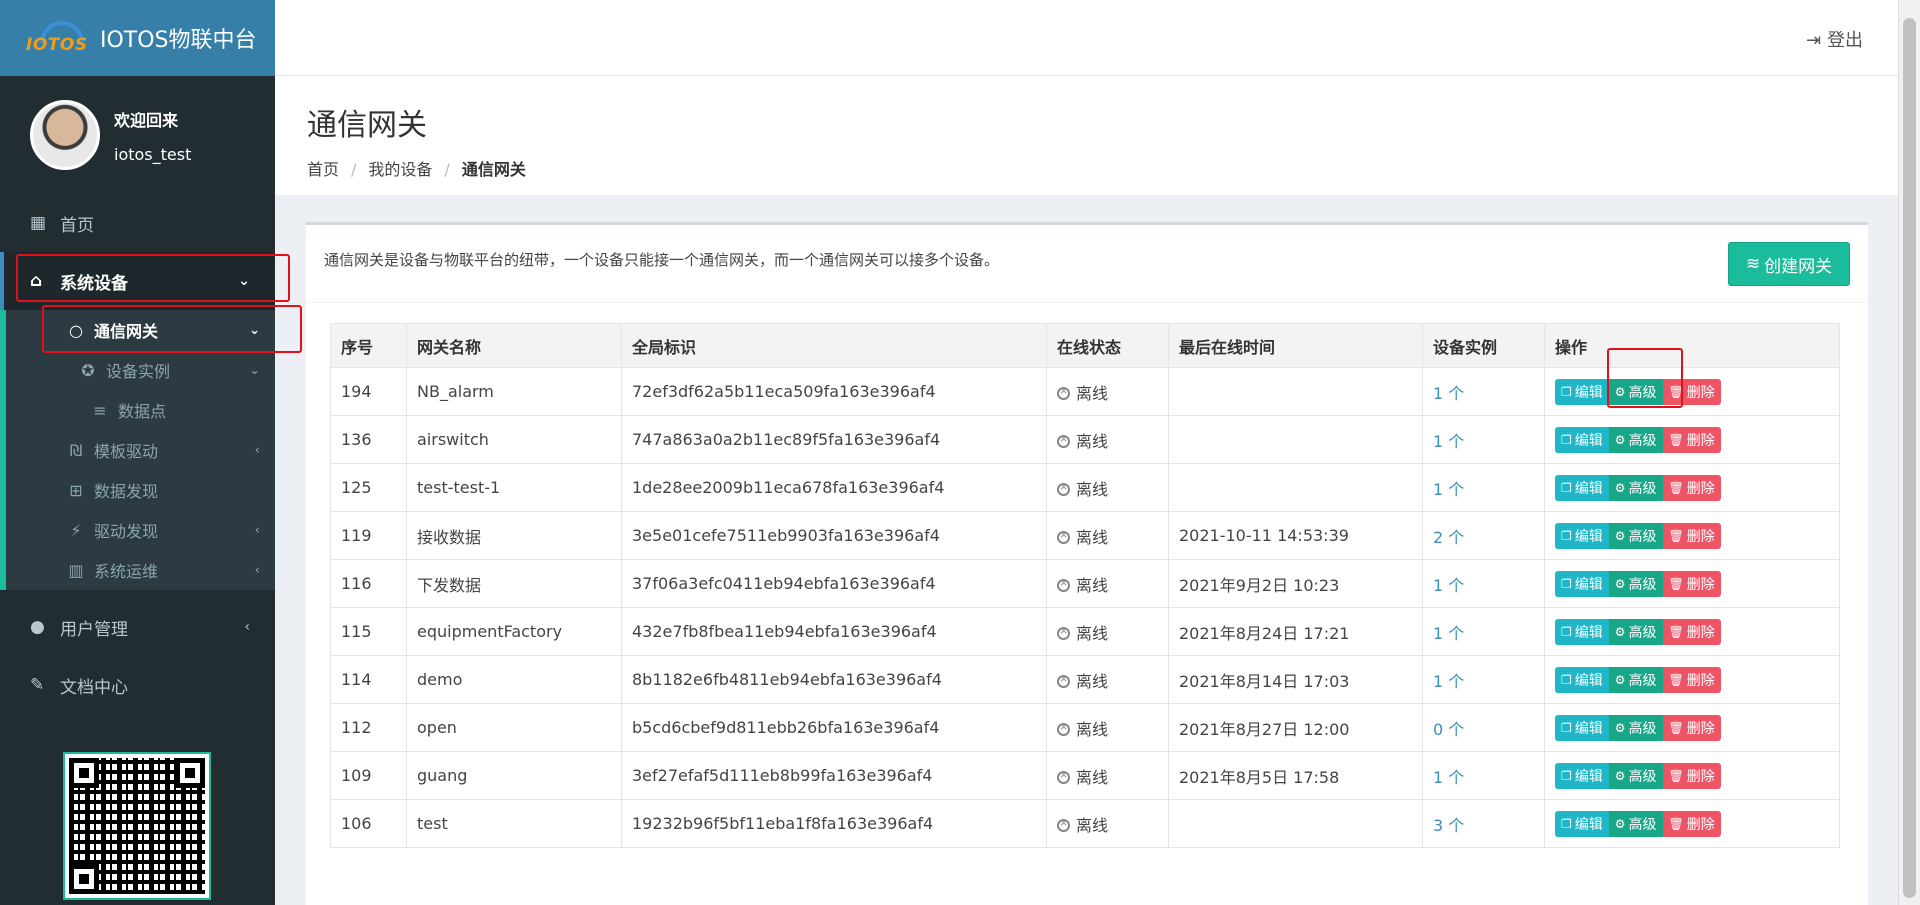 The width and height of the screenshot is (1920, 905). I want to click on cell-name: 下发数据, so click(514, 583).